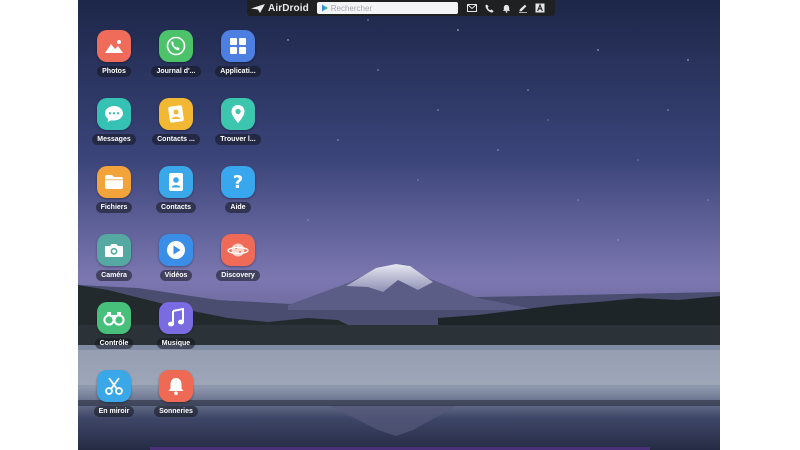  I want to click on app-photos: Photos, so click(114, 53).